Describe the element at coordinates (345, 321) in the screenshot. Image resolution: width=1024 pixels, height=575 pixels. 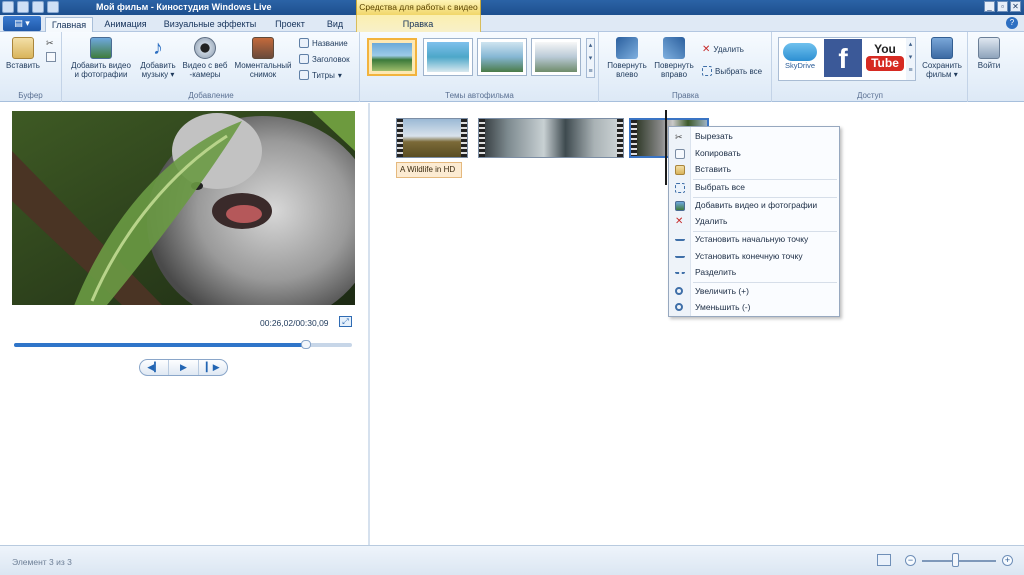
I see `fullscreen-button: ⤢` at that location.